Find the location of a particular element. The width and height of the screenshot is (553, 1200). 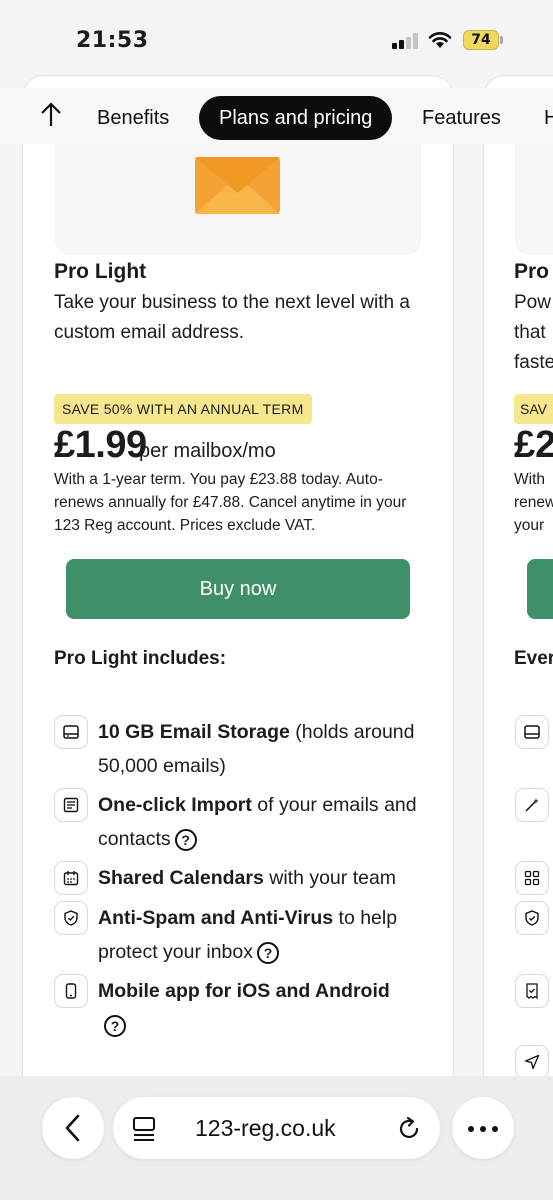

more-icon is located at coordinates (483, 1129).